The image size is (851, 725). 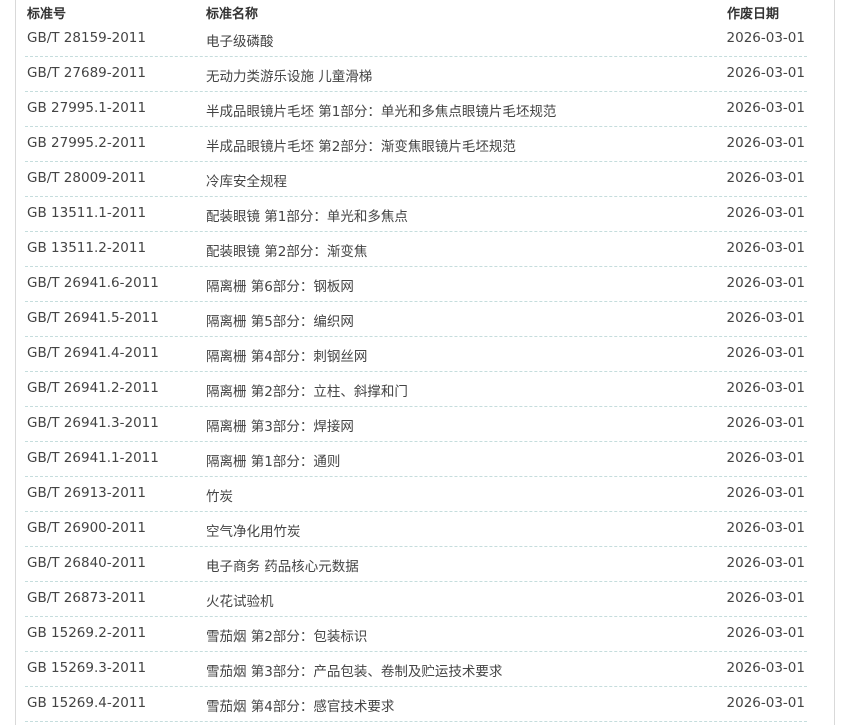 I want to click on standard-code: GB/T 26840-2011, so click(x=86, y=563).